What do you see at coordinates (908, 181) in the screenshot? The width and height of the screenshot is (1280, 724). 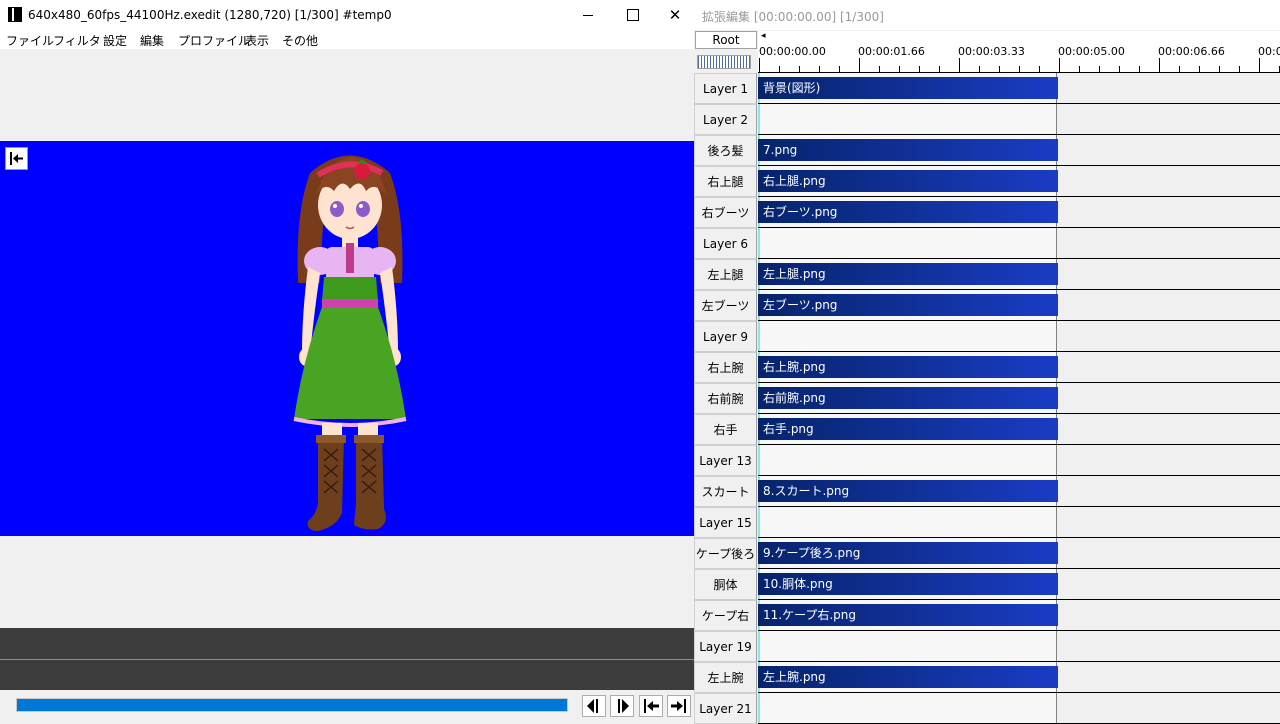 I see `timeline-clip: 右上腿.png` at bounding box center [908, 181].